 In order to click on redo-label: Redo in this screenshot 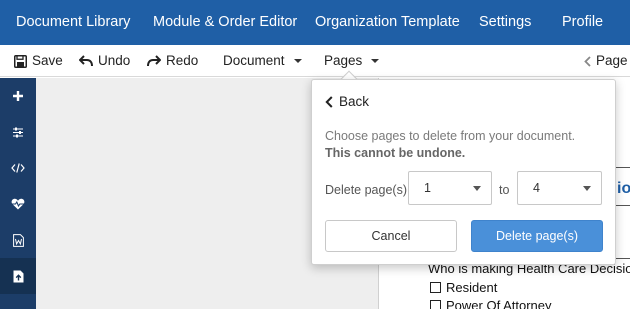, I will do `click(182, 60)`.